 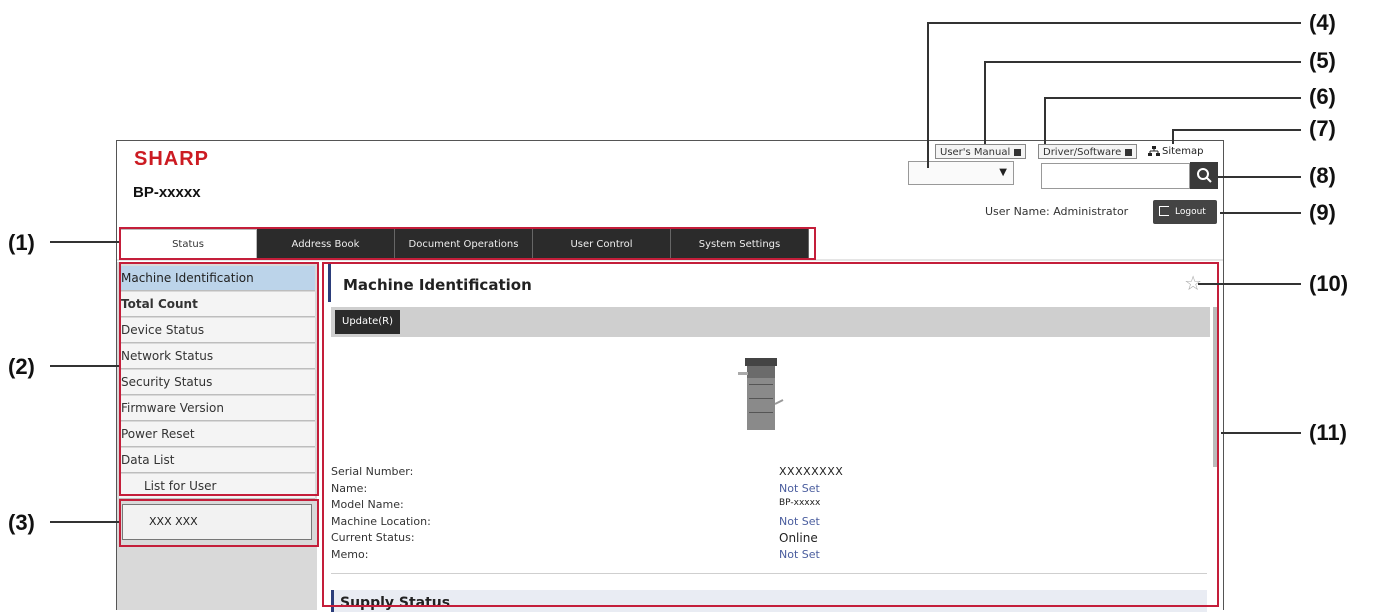 What do you see at coordinates (1322, 22) in the screenshot?
I see `callout-4: (4)` at bounding box center [1322, 22].